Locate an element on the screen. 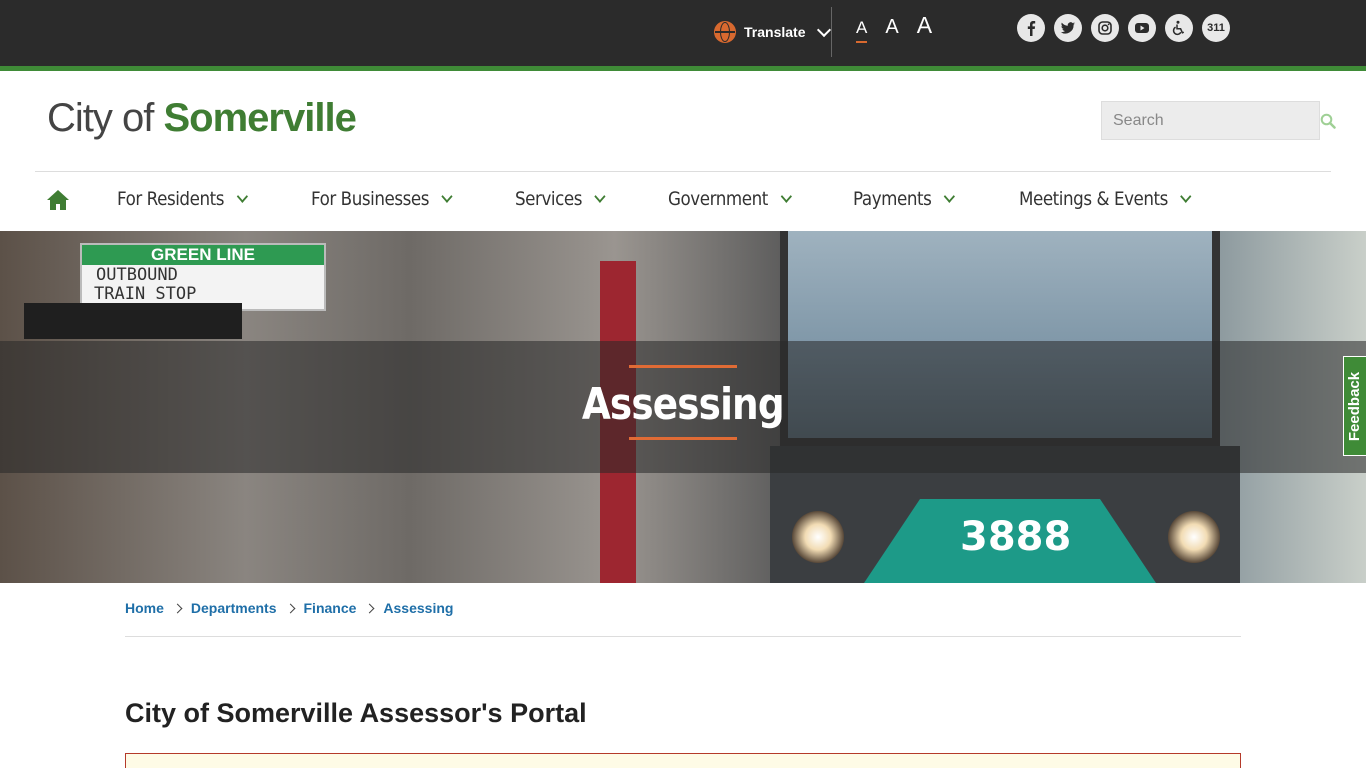 The image size is (1366, 768). breadcrumb-home: Home is located at coordinates (144, 608).